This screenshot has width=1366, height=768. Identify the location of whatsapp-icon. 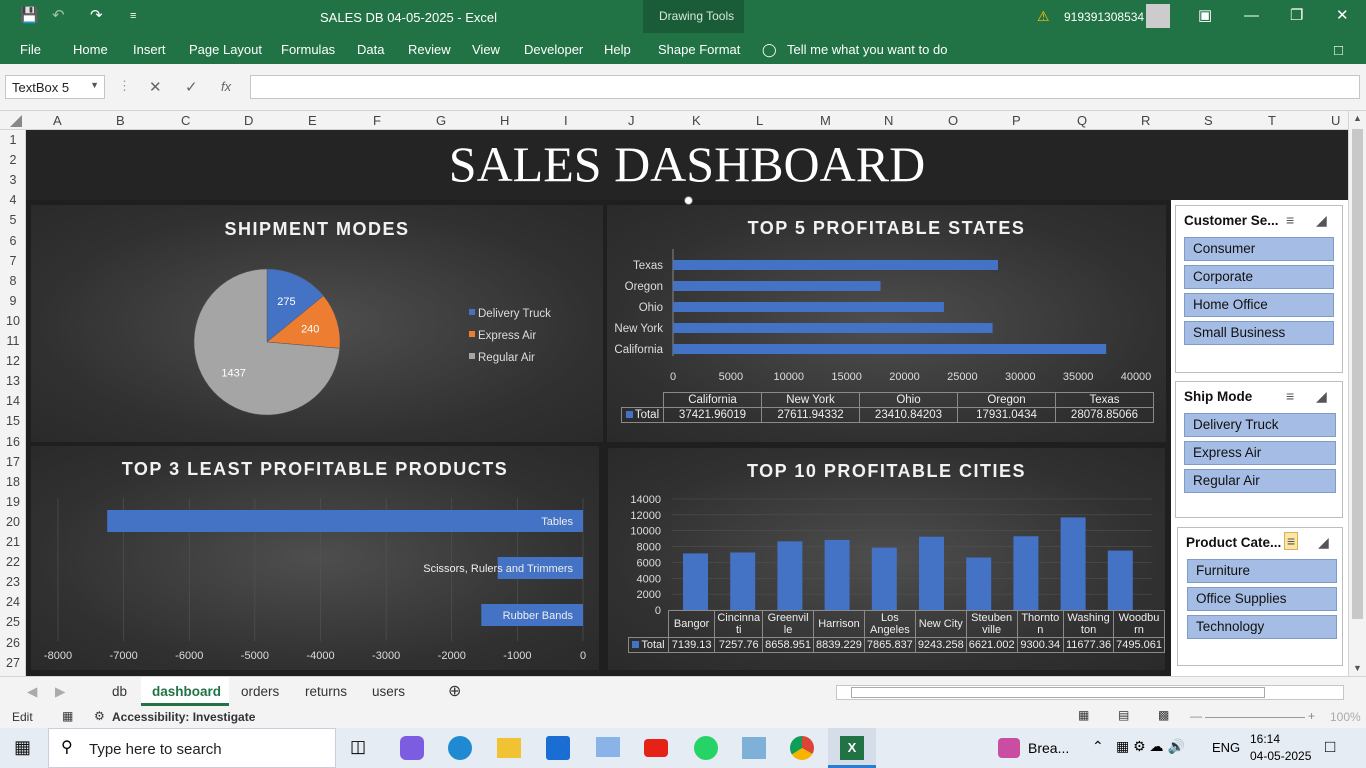
(706, 748).